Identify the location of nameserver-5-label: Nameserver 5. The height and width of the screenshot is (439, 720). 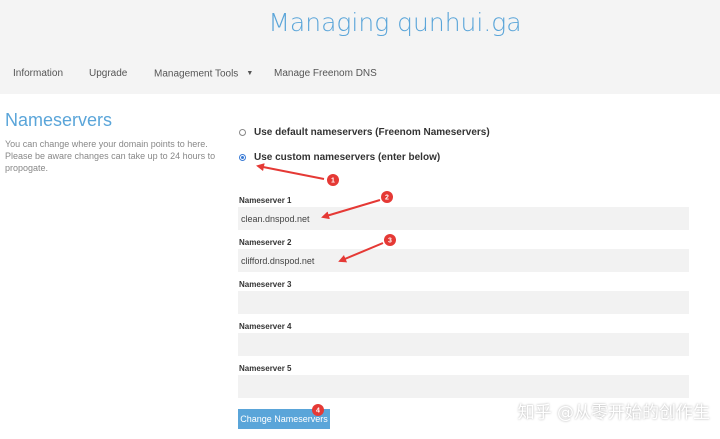
(265, 368).